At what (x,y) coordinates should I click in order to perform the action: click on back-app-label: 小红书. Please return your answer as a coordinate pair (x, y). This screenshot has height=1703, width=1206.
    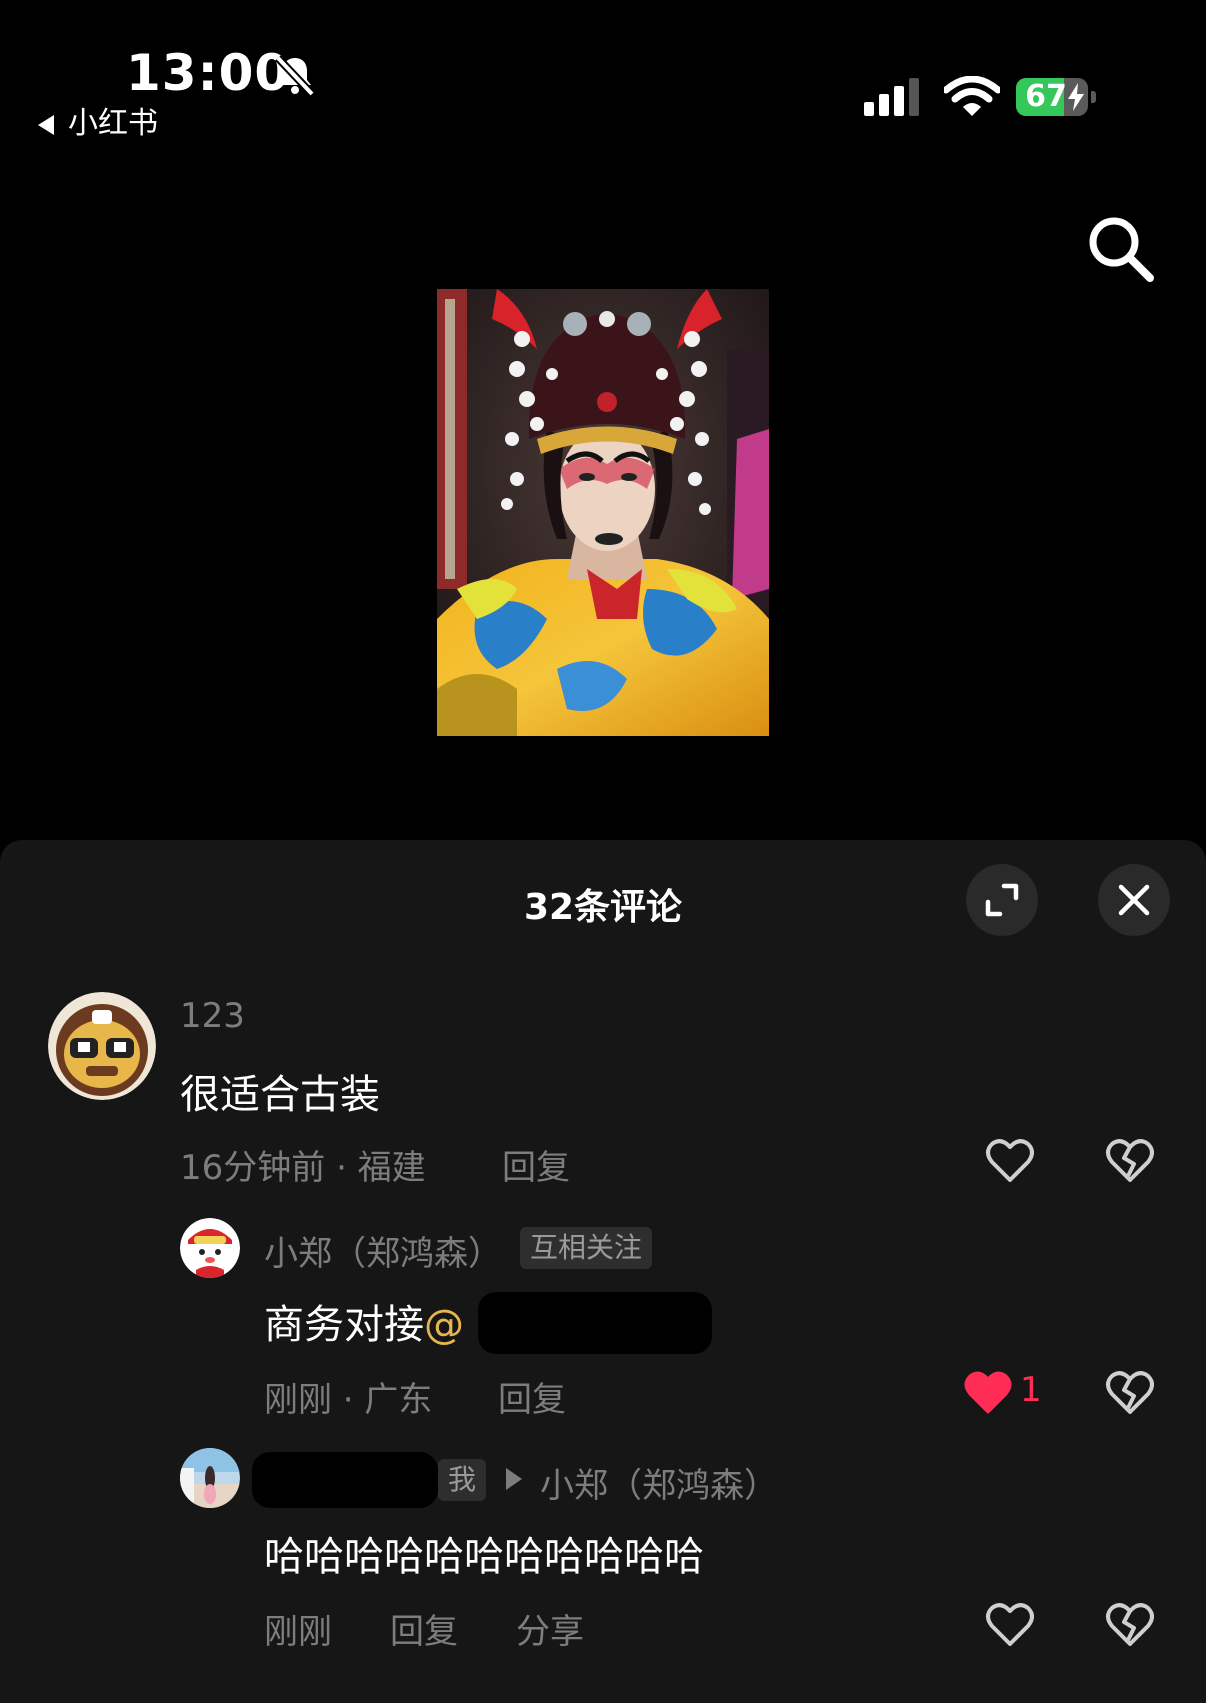
    Looking at the image, I should click on (113, 123).